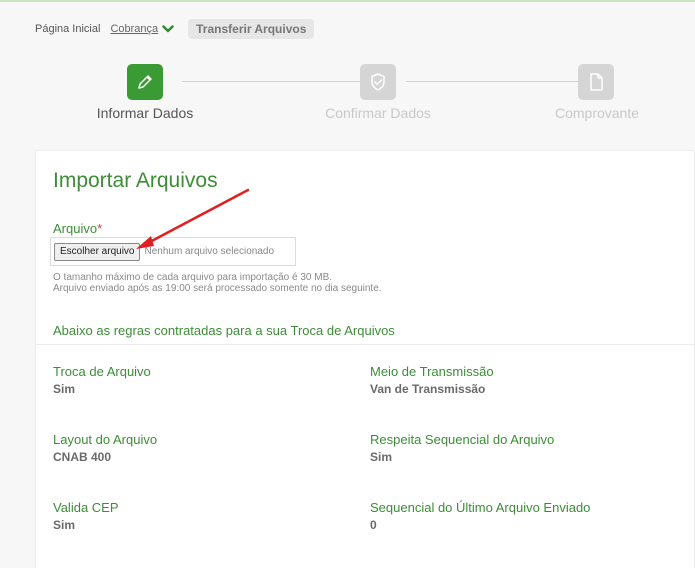 The height and width of the screenshot is (568, 695). Describe the element at coordinates (102, 371) in the screenshot. I see `rule-label: Troca de Arquivo` at that location.